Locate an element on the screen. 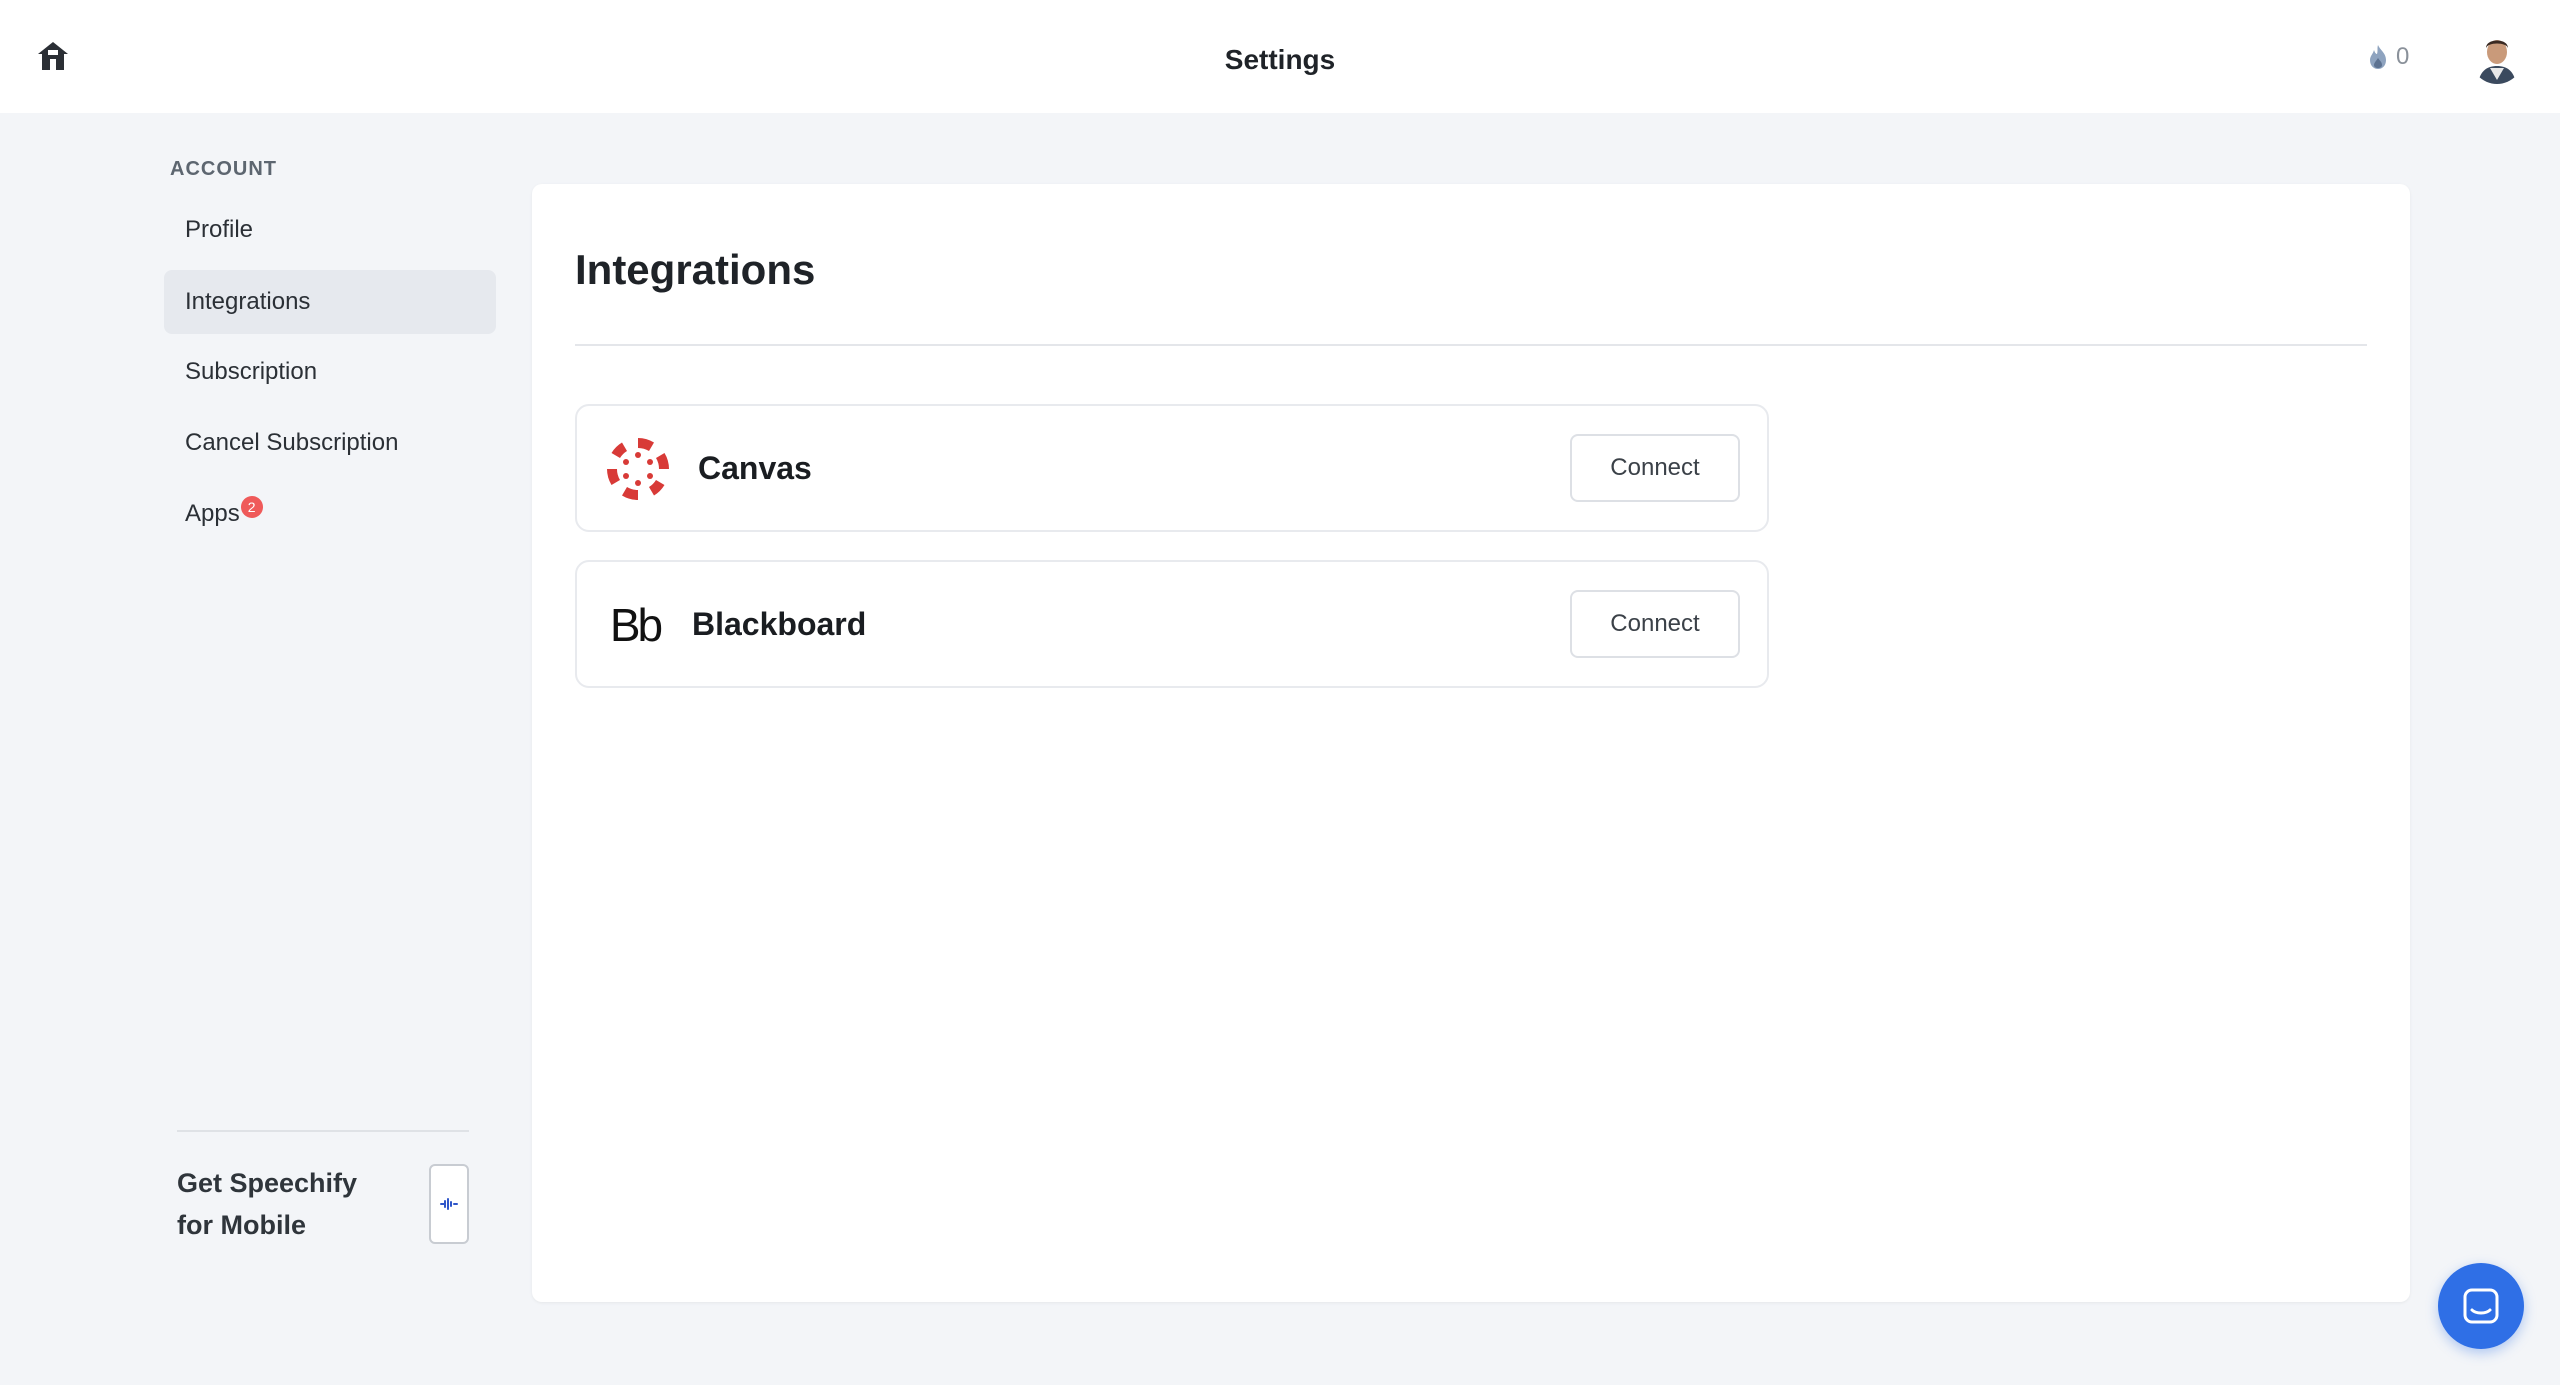  integration-name: Blackboard is located at coordinates (779, 624).